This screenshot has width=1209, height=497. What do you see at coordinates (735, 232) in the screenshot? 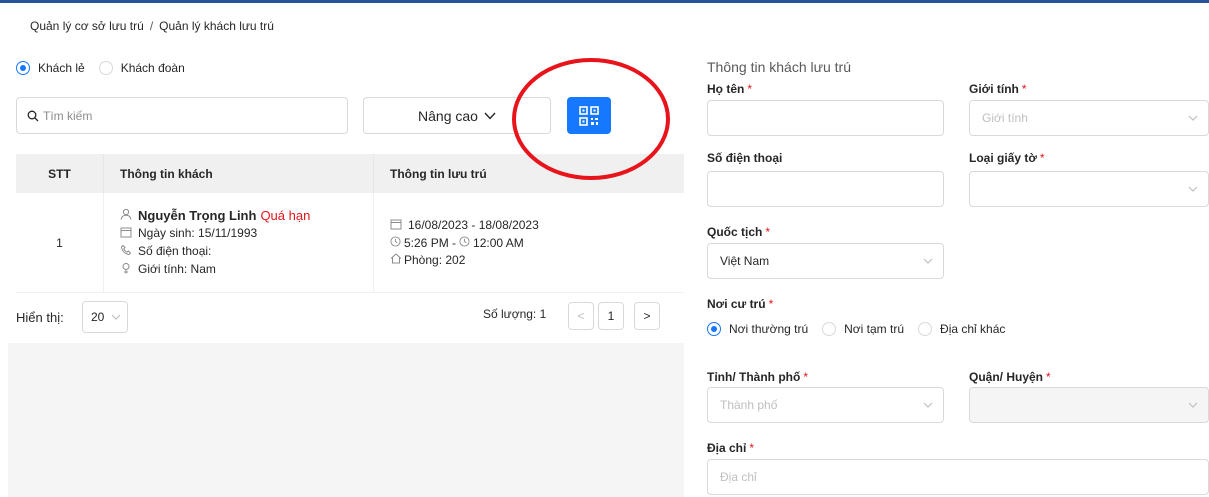
I see `nationality-label-text: Quốc tịch` at bounding box center [735, 232].